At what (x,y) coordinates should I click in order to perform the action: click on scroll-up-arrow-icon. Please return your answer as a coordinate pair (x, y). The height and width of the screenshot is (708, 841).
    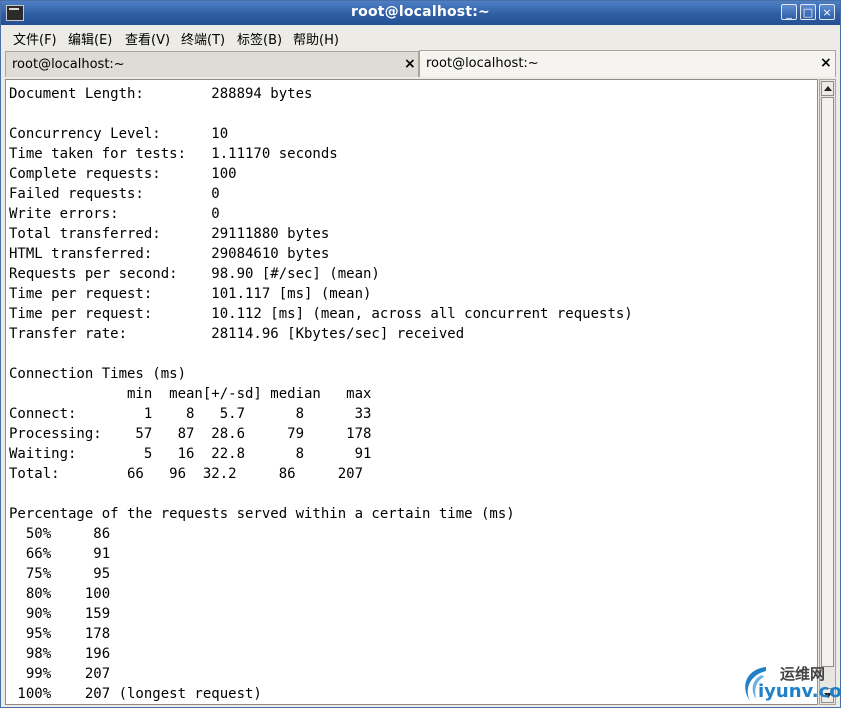
    Looking at the image, I should click on (827, 88).